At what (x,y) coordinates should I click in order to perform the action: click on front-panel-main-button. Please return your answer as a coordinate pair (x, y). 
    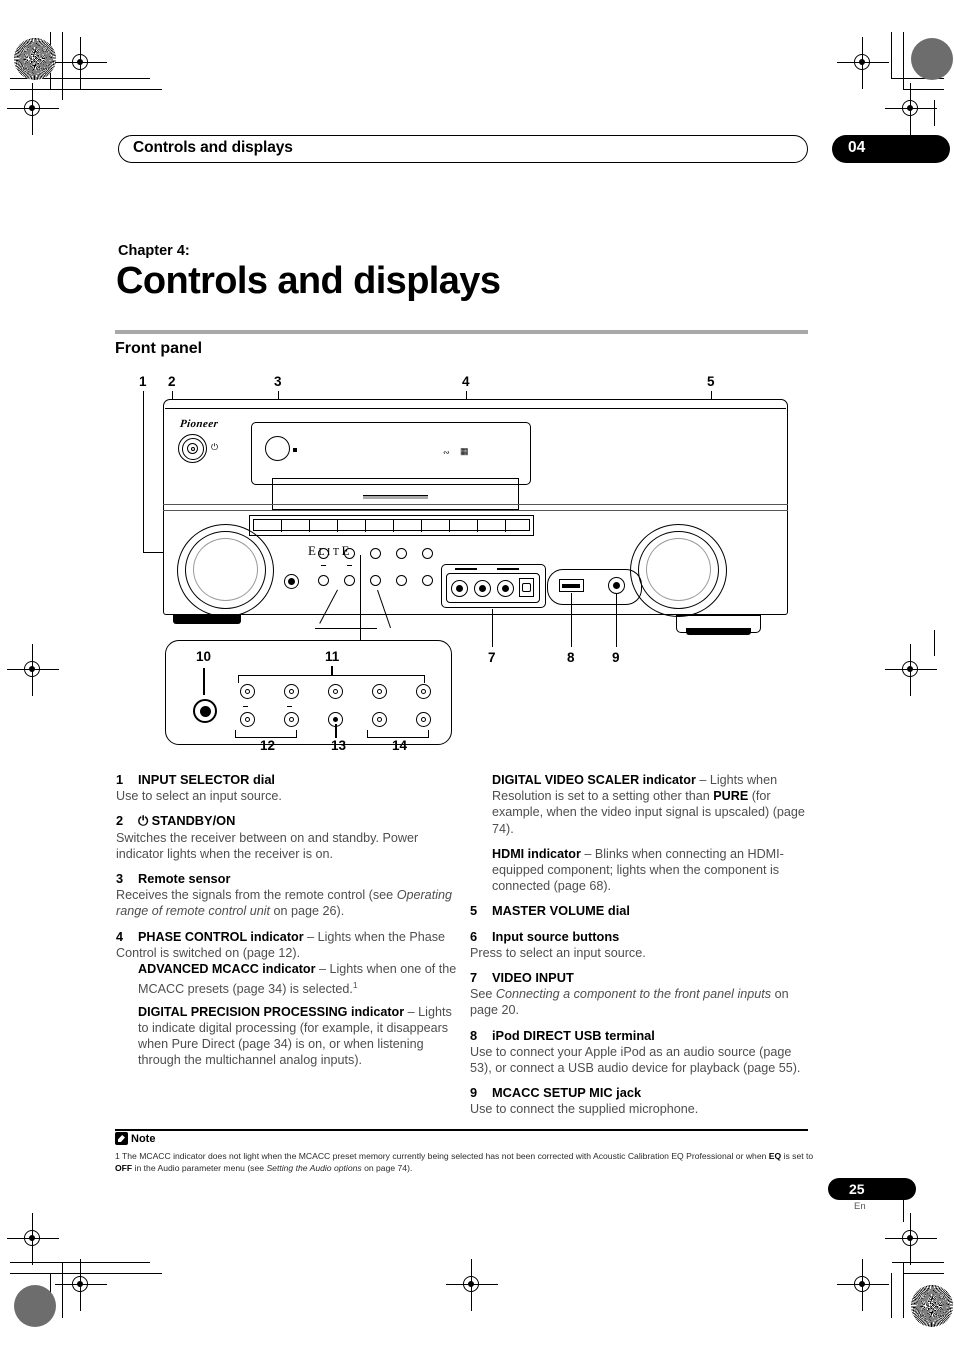
    Looking at the image, I should click on (291, 581).